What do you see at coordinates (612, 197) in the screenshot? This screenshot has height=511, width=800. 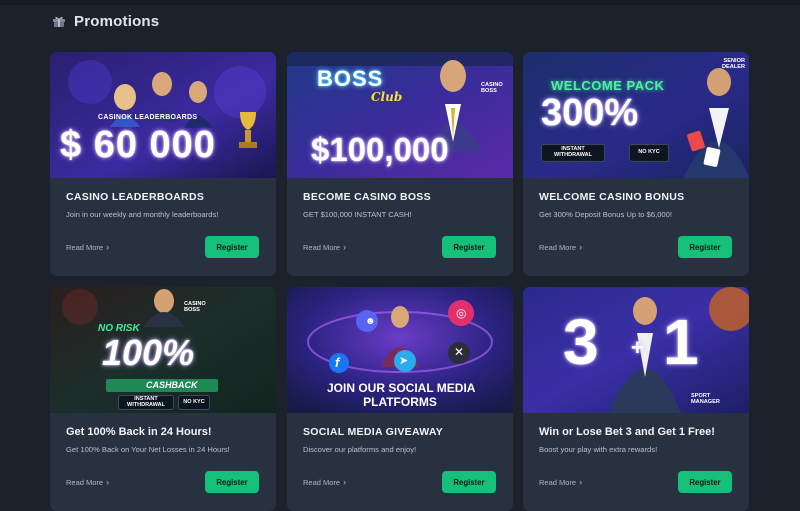 I see `card-title: WELCOME CASINO BONUS` at bounding box center [612, 197].